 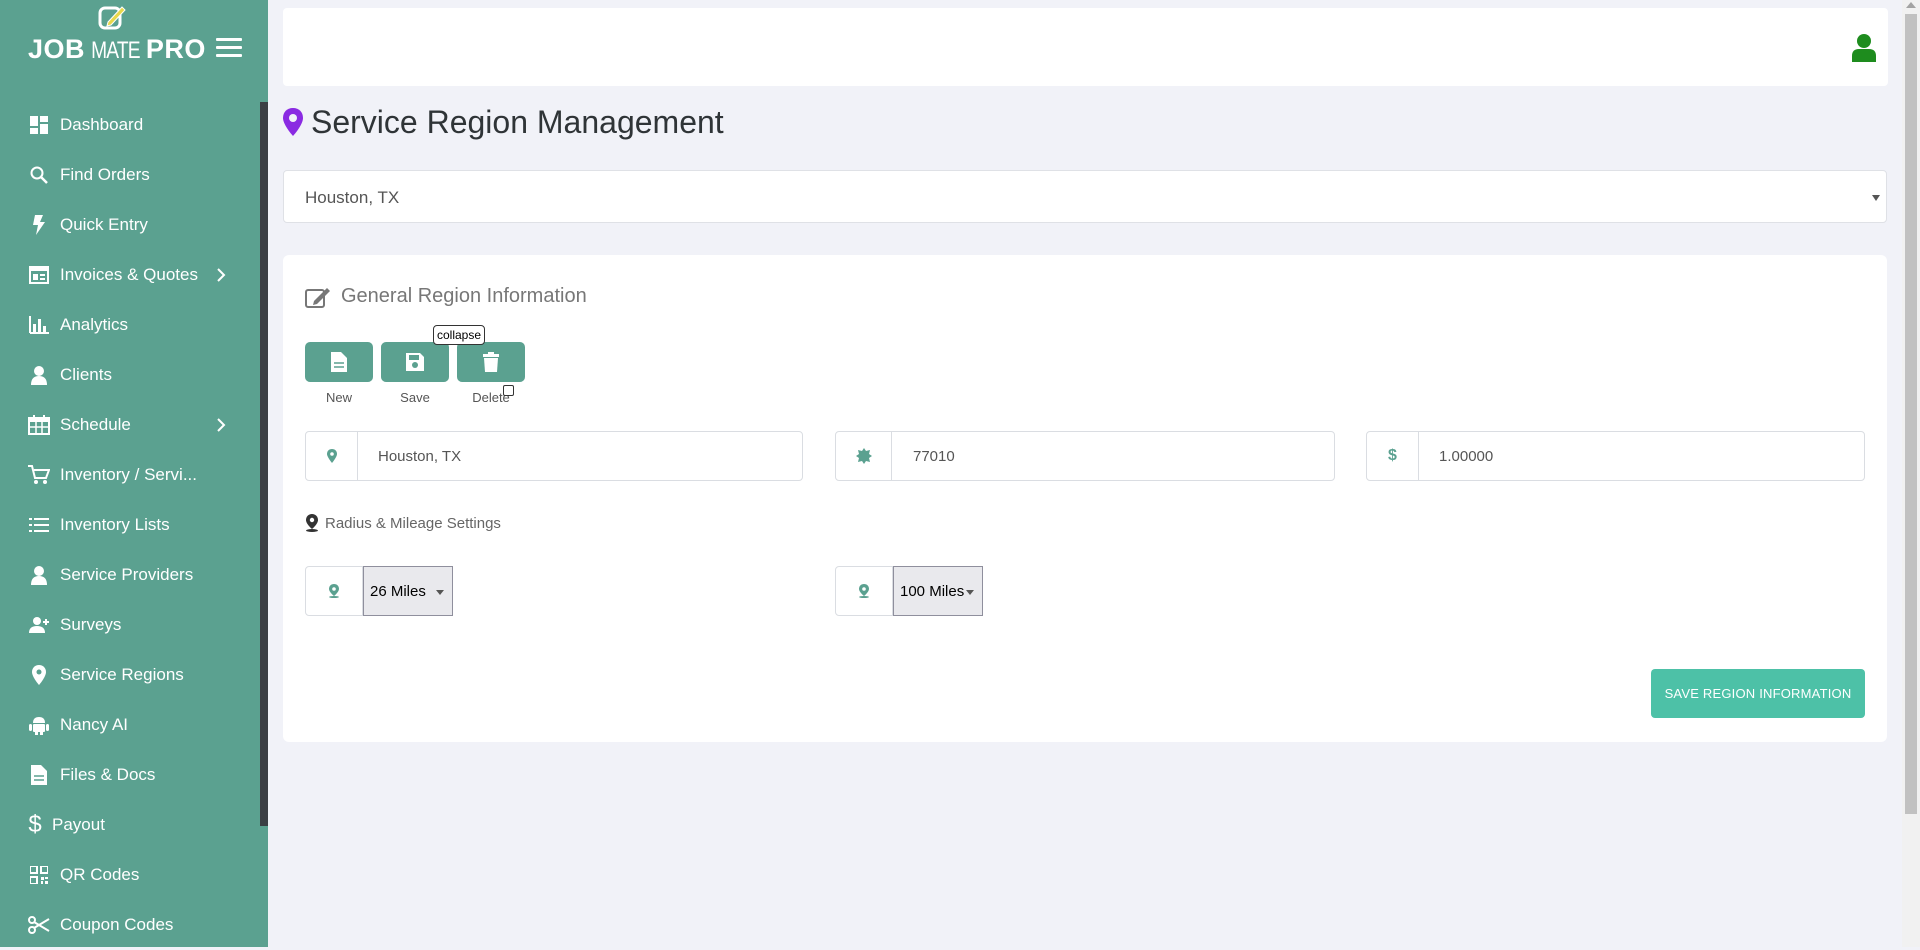 I want to click on radius-select: 26 Miles, so click(x=408, y=591).